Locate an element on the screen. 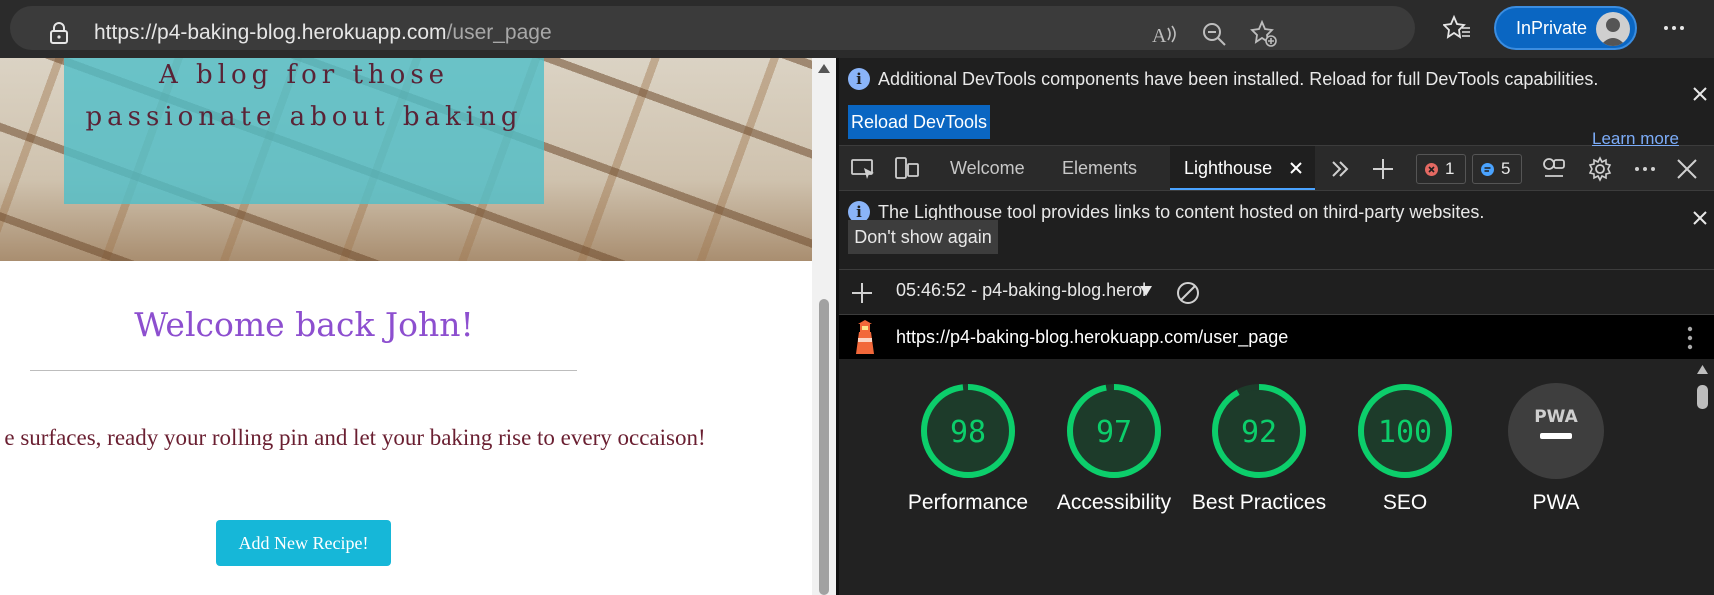  info-icon: i is located at coordinates (859, 79).